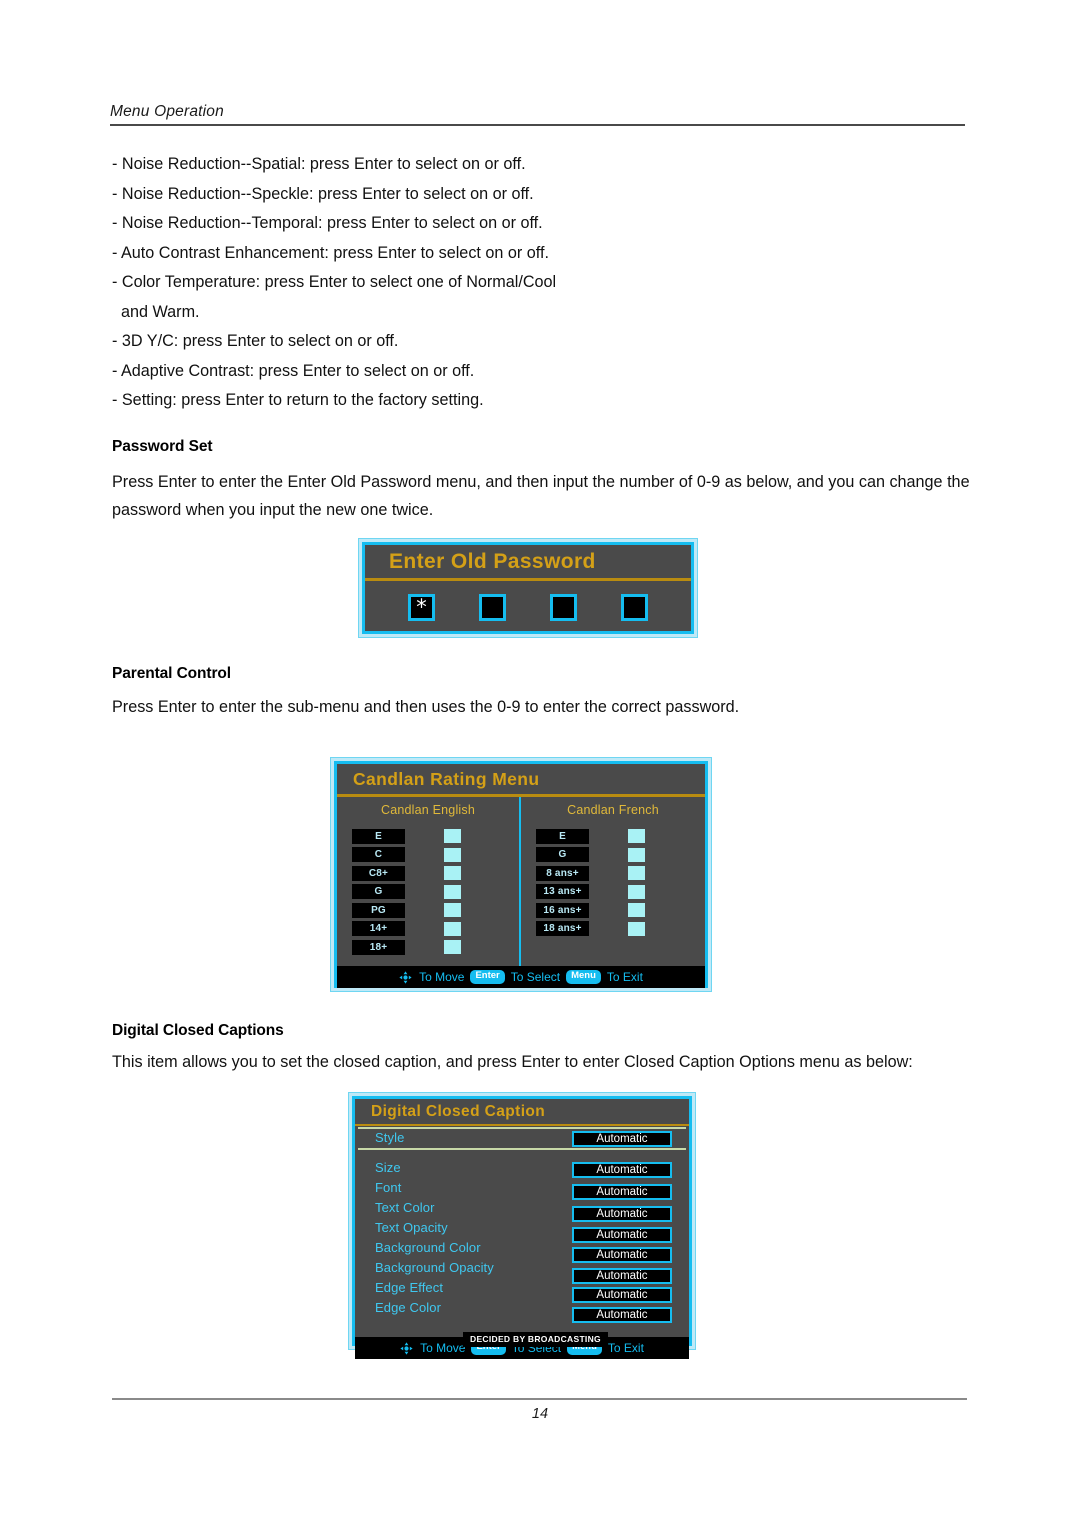  Describe the element at coordinates (378, 947) in the screenshot. I see `rating-label: 18+` at that location.